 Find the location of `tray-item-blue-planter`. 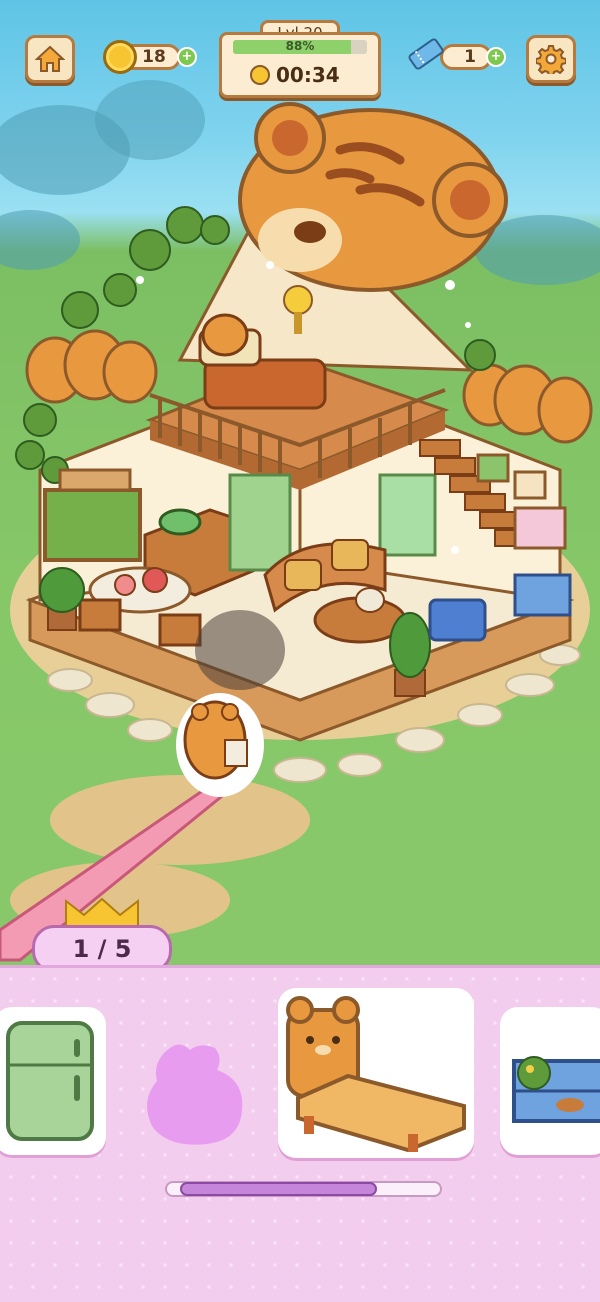

tray-item-blue-planter is located at coordinates (550, 1081).